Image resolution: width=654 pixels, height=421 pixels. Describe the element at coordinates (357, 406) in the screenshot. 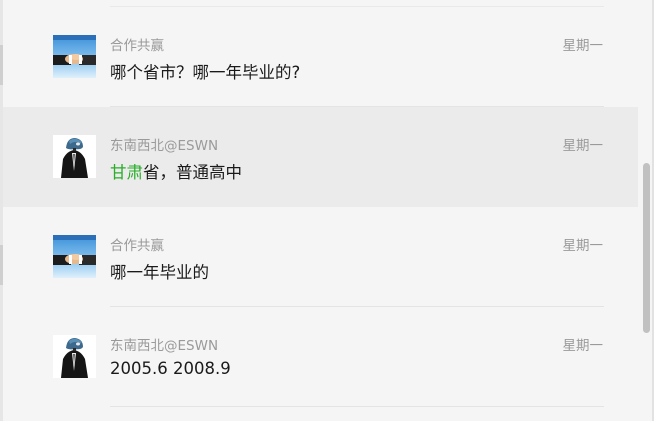

I see `divider` at that location.